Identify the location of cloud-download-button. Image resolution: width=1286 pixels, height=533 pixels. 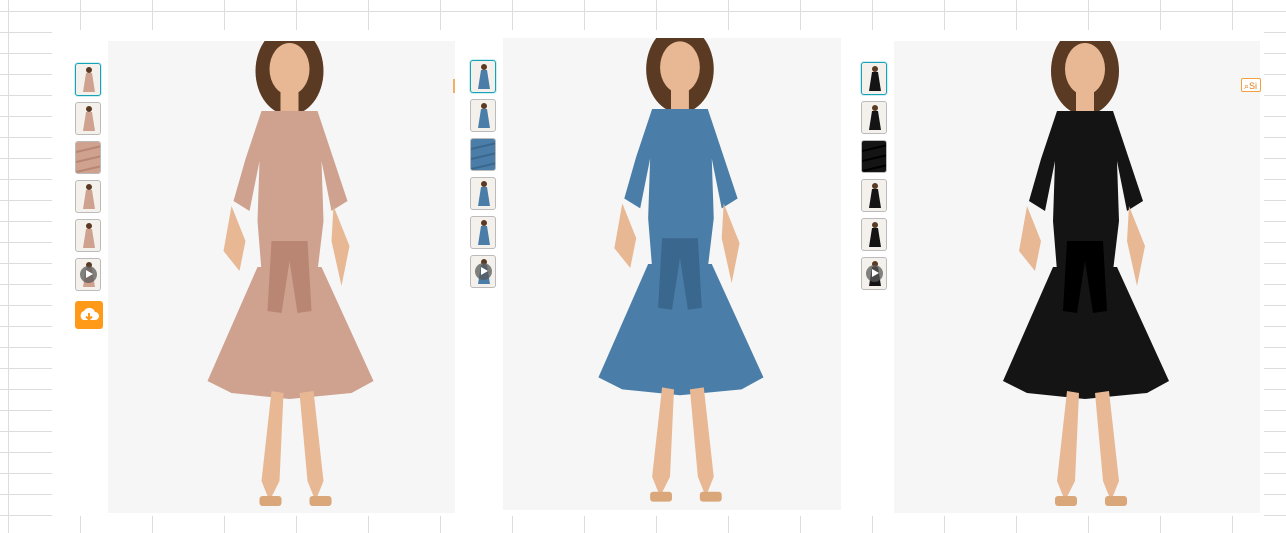
(89, 315).